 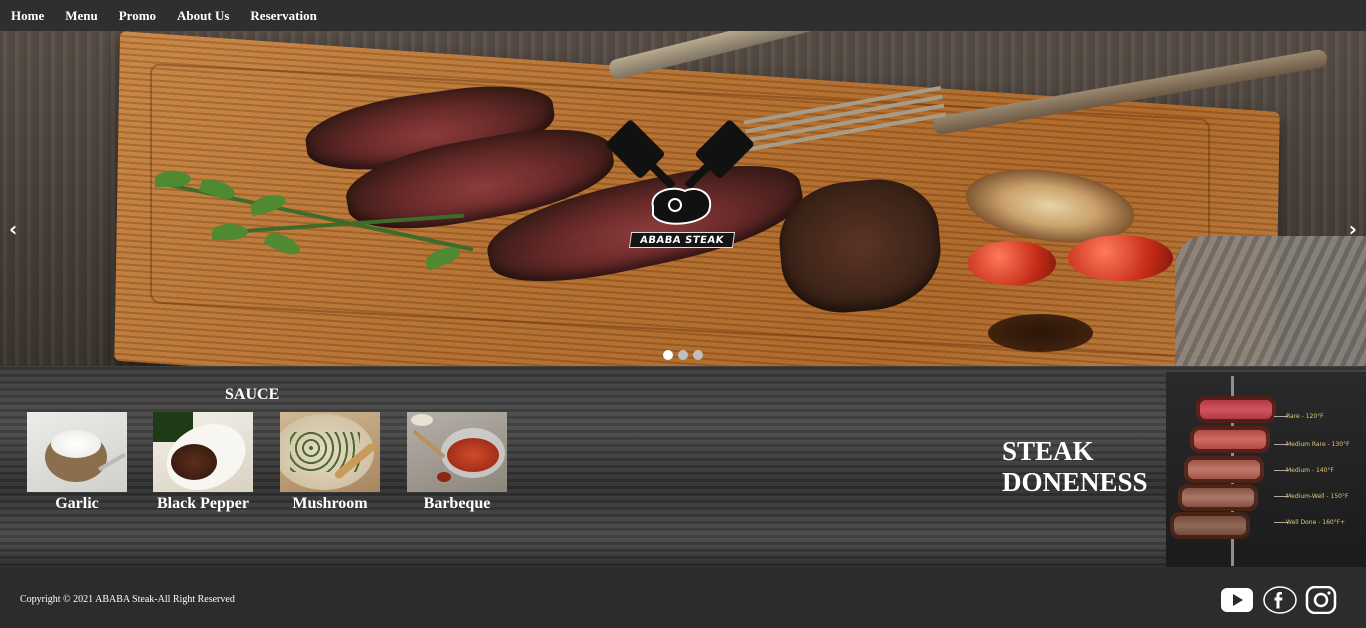 What do you see at coordinates (1321, 600) in the screenshot?
I see `instagram-icon` at bounding box center [1321, 600].